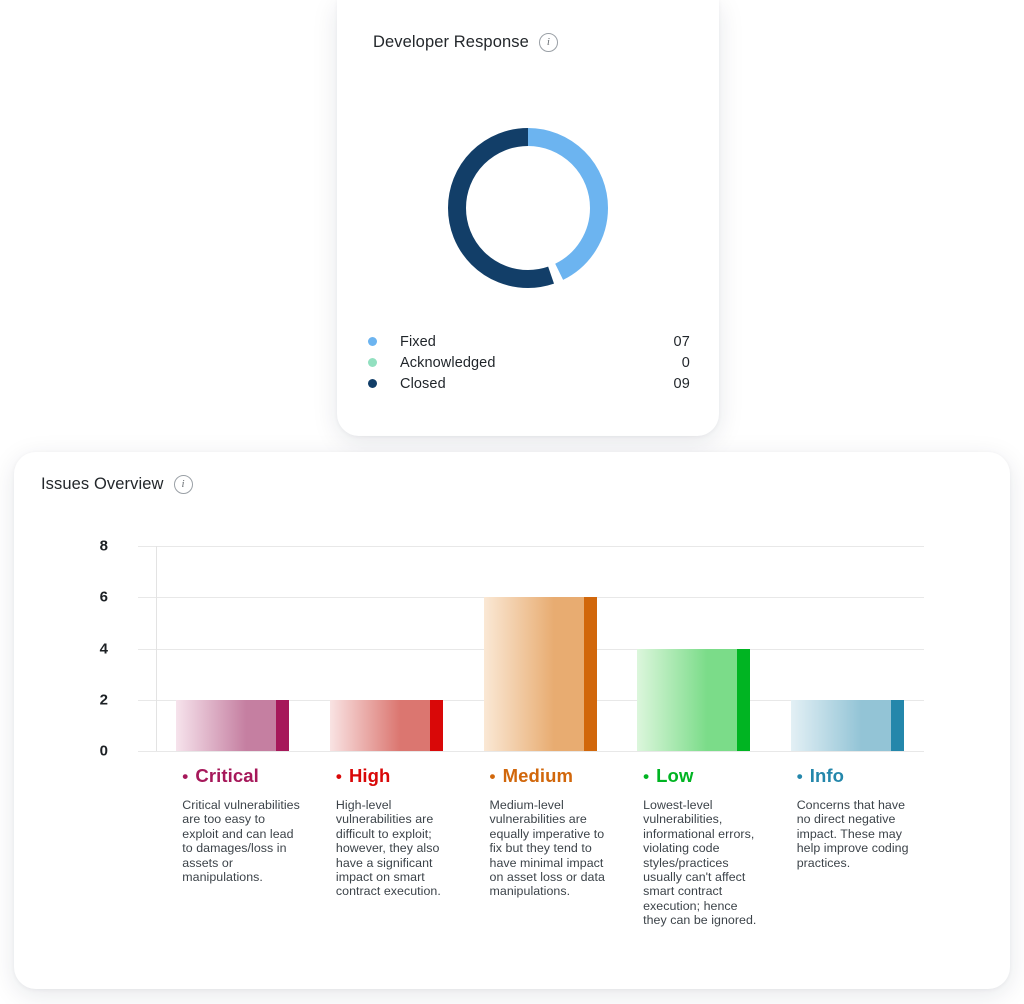 Image resolution: width=1024 pixels, height=1004 pixels. I want to click on legend-item-closed: Closed 09, so click(529, 383).